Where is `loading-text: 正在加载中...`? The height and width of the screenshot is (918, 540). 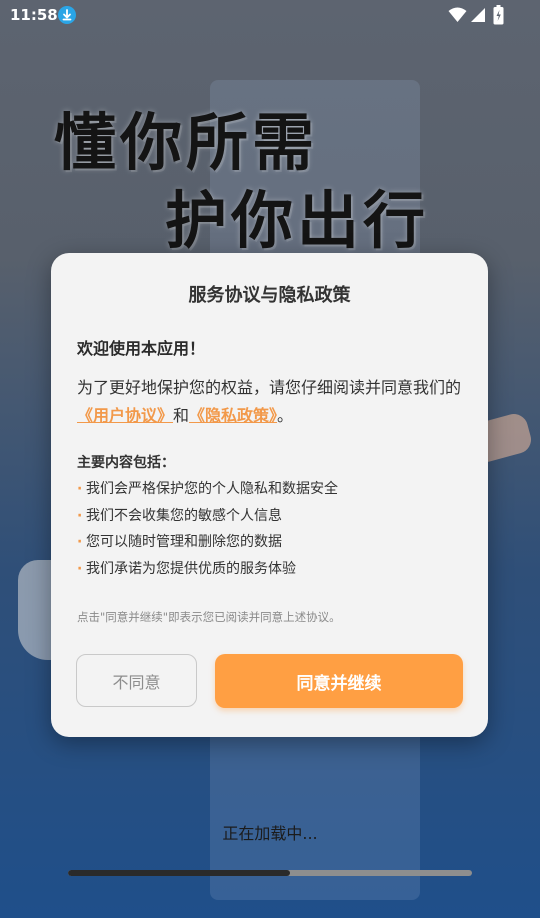
loading-text: 正在加载中... is located at coordinates (270, 833).